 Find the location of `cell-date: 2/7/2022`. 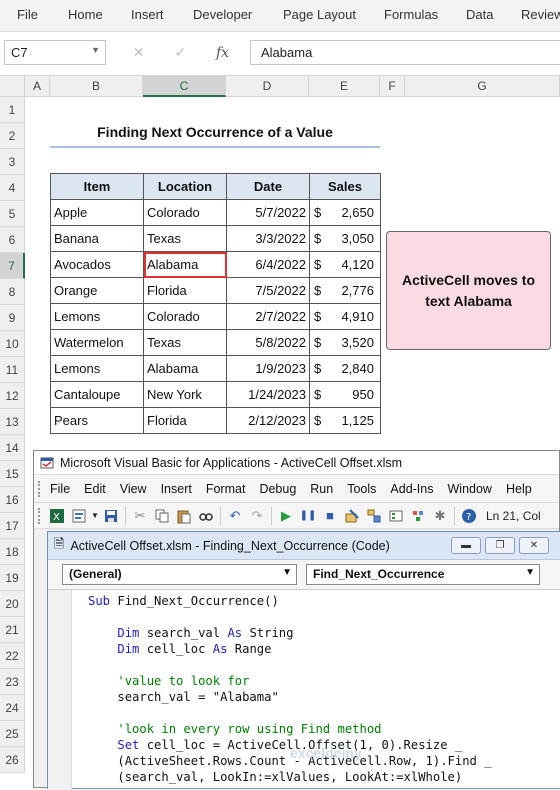

cell-date: 2/7/2022 is located at coordinates (268, 316).